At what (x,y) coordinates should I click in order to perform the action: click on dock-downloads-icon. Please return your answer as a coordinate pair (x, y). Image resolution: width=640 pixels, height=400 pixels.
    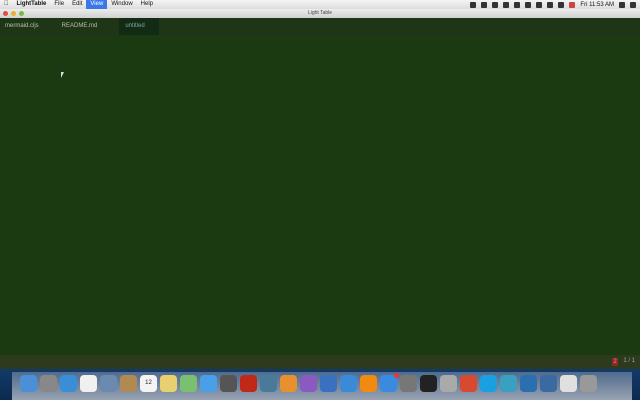
    Looking at the image, I should click on (568, 383).